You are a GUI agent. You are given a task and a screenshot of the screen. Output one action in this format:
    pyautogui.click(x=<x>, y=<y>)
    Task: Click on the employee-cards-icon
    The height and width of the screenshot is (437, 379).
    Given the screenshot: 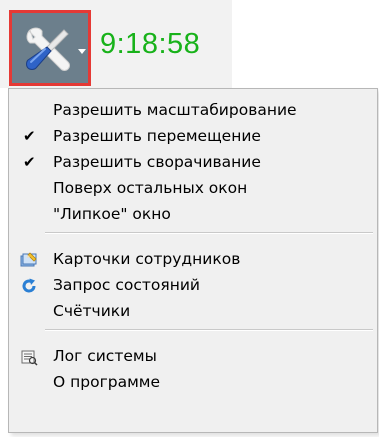 What is the action you would take?
    pyautogui.click(x=29, y=260)
    